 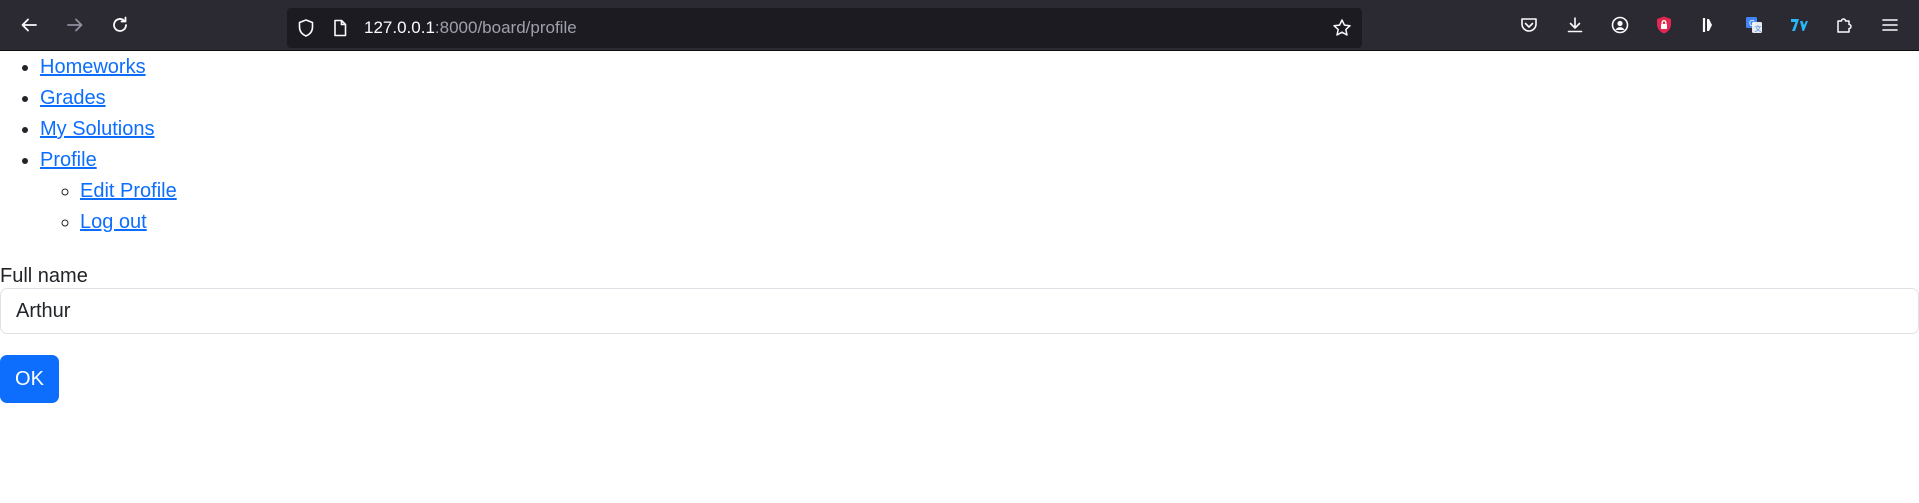 I want to click on tv-extension-button, so click(x=1799, y=25).